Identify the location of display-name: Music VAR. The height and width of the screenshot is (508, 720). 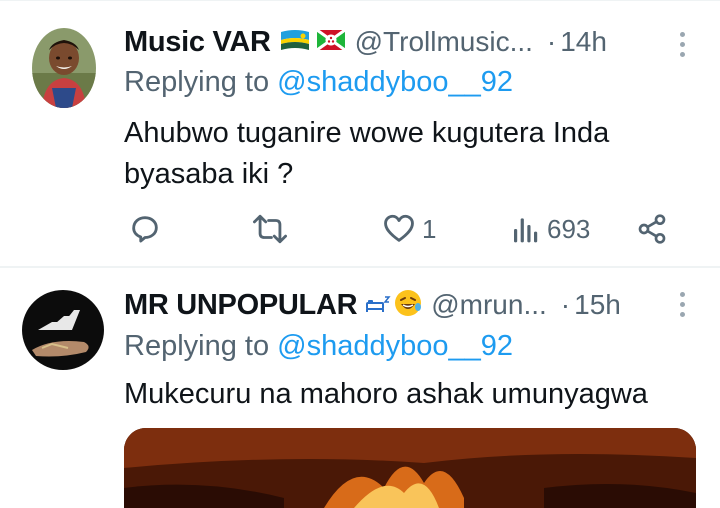
(197, 42).